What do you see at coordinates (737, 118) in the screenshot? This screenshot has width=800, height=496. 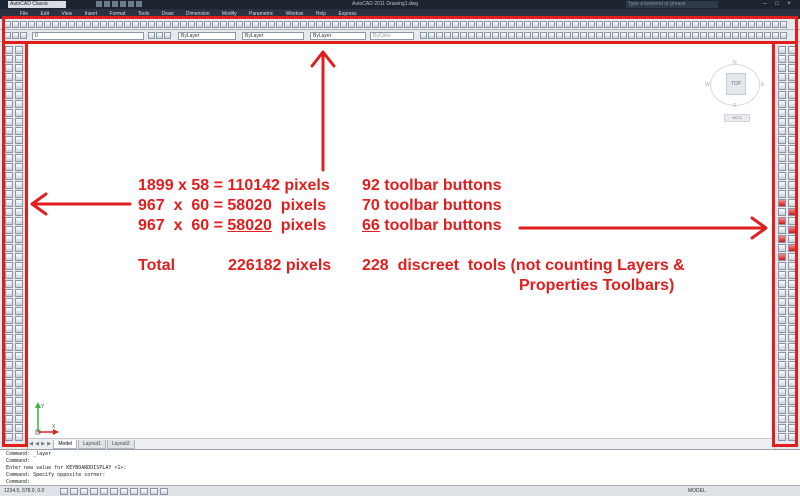 I see `wcs-menu: WCS` at bounding box center [737, 118].